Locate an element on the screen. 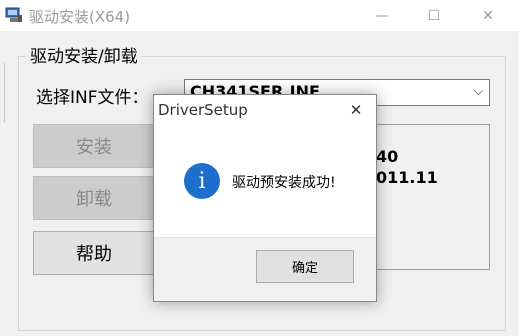  install-button: 安装 is located at coordinates (94, 146).